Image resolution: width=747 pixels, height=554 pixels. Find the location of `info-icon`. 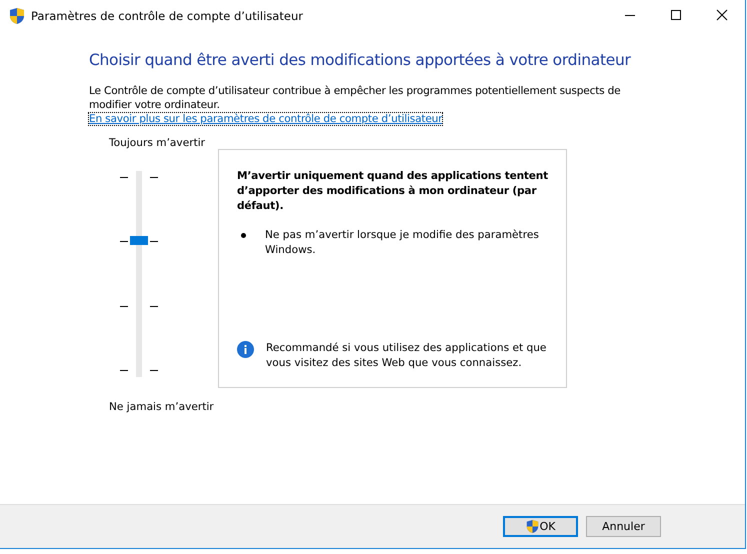

info-icon is located at coordinates (245, 349).